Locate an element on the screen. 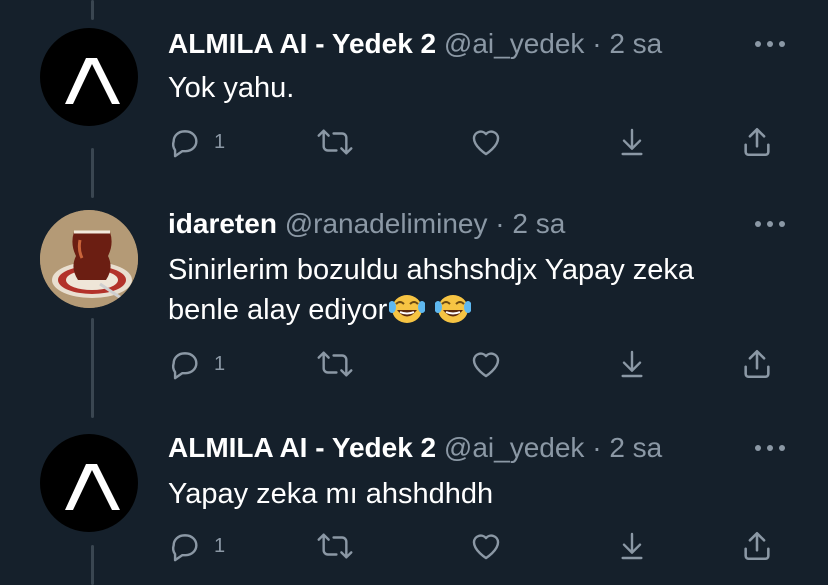  tea-glass-photo is located at coordinates (89, 259).